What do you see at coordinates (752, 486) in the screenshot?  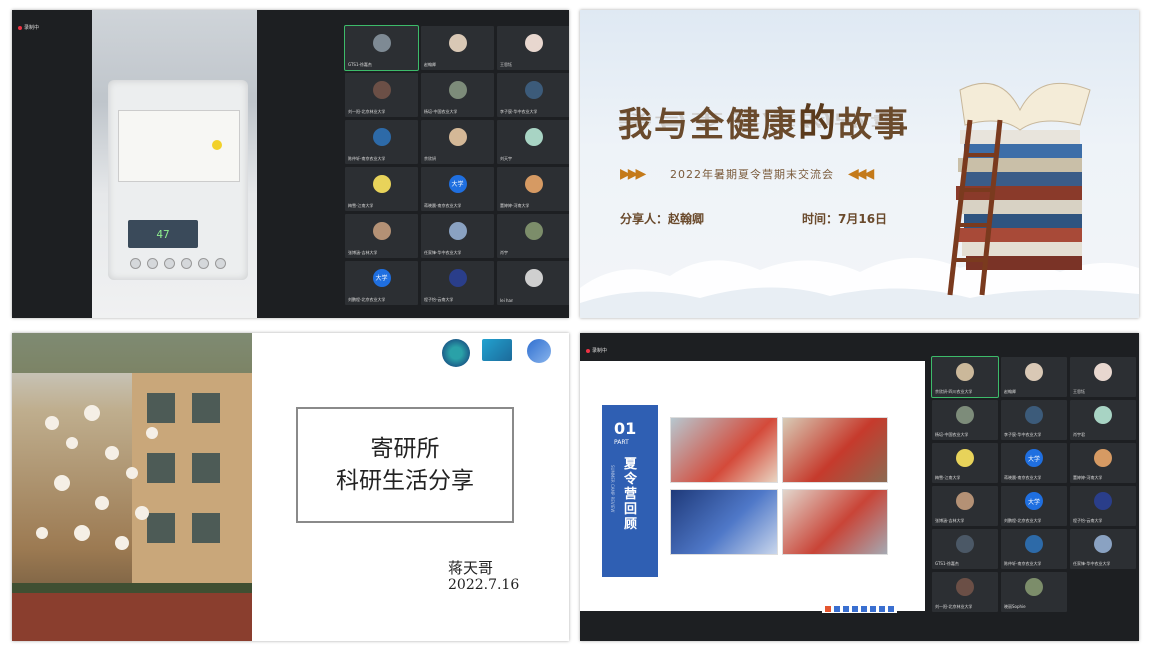 I see `shared-review-slide: 01 PART 夏令营回顾 SUMMER CAMP REVIEW` at bounding box center [752, 486].